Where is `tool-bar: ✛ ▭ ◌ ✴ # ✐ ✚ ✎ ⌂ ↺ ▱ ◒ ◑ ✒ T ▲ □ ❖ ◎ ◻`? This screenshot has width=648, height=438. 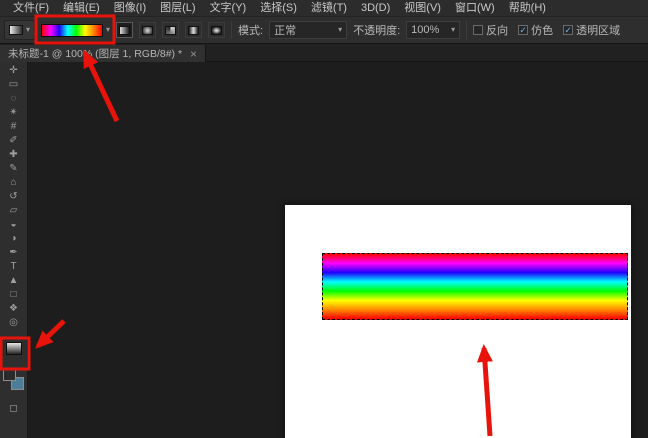 tool-bar: ✛ ▭ ◌ ✴ # ✐ ✚ ✎ ⌂ ↺ ▱ ◒ ◑ ✒ T ▲ □ ❖ ◎ ◻ is located at coordinates (14, 250).